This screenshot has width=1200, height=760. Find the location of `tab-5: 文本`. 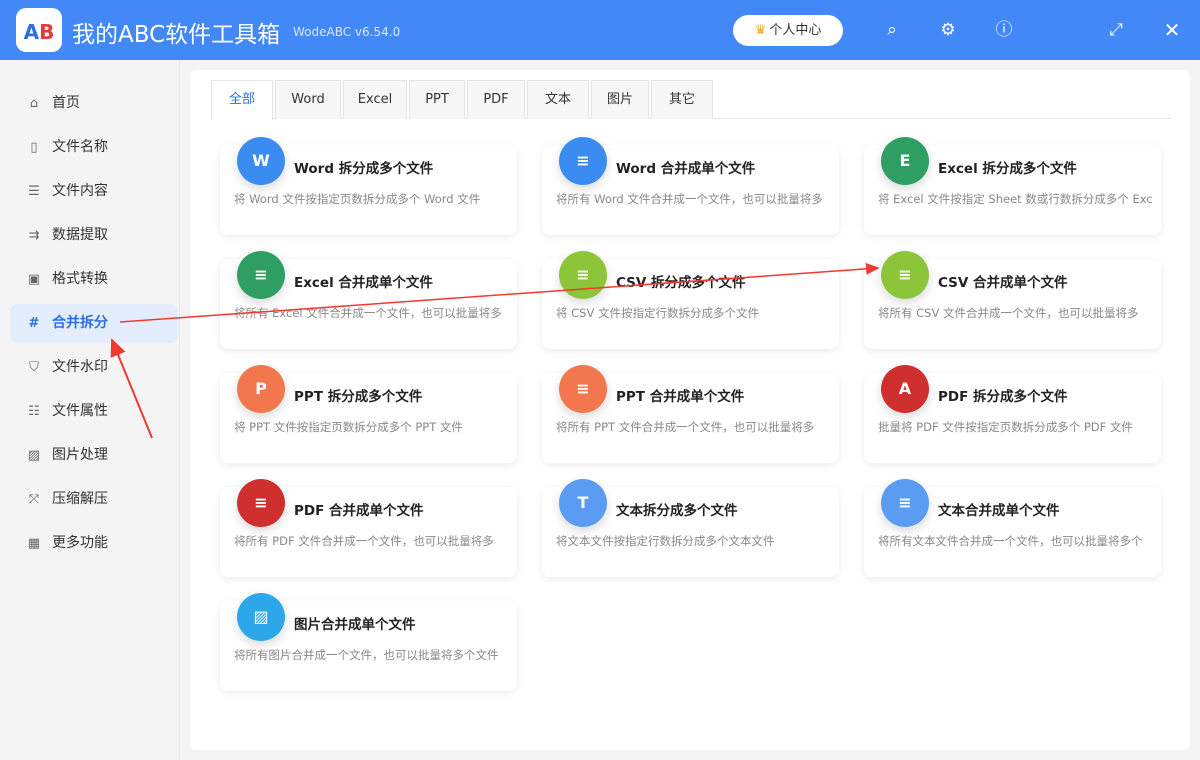

tab-5: 文本 is located at coordinates (558, 99).